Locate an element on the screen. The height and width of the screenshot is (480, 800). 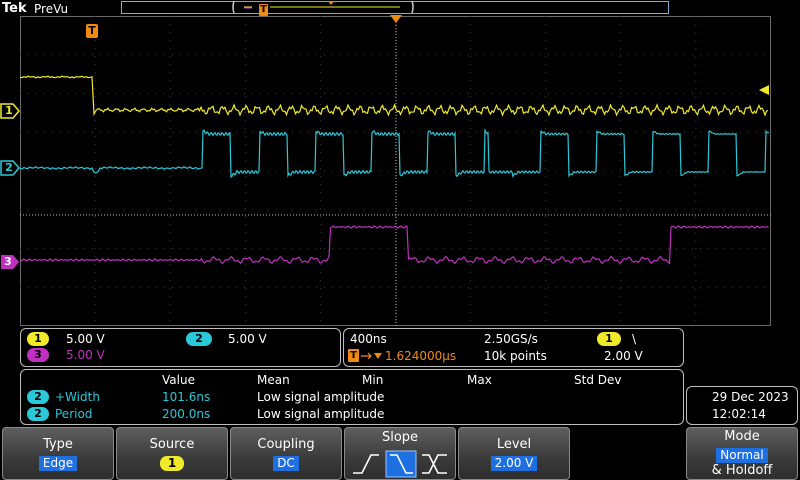
slope-either-icon is located at coordinates (434, 464).